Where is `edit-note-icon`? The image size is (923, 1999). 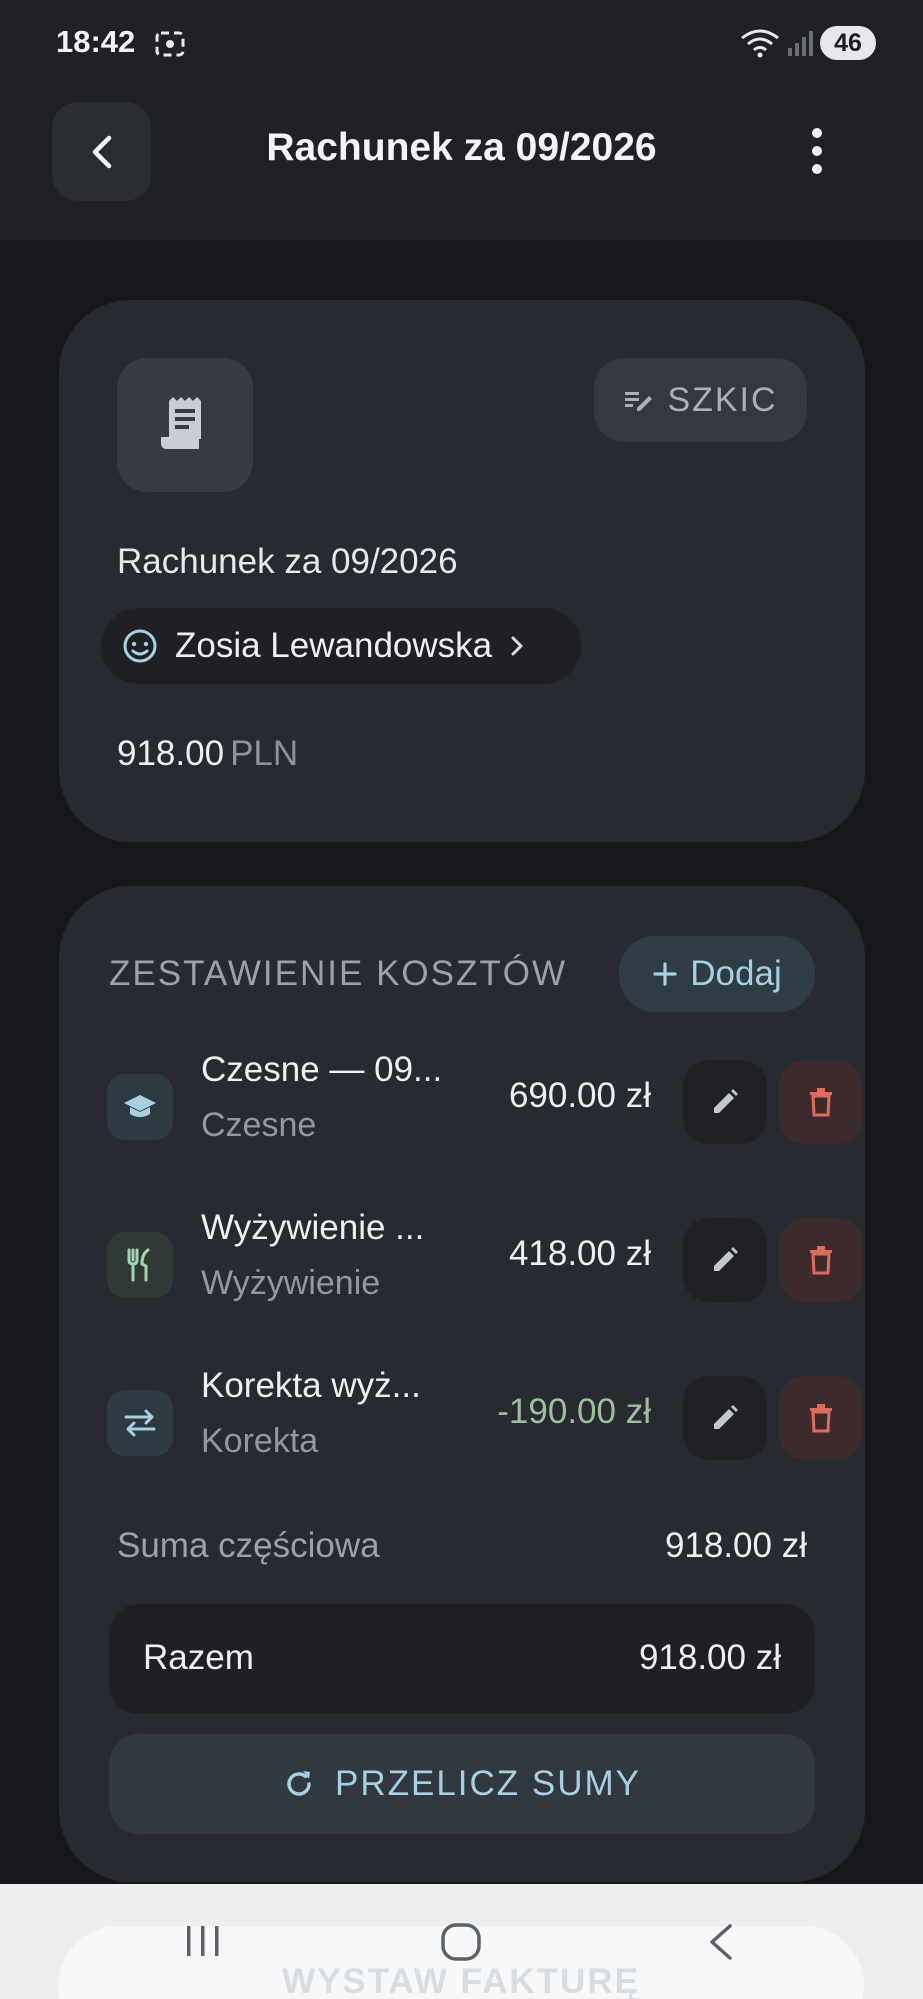
edit-note-icon is located at coordinates (639, 401).